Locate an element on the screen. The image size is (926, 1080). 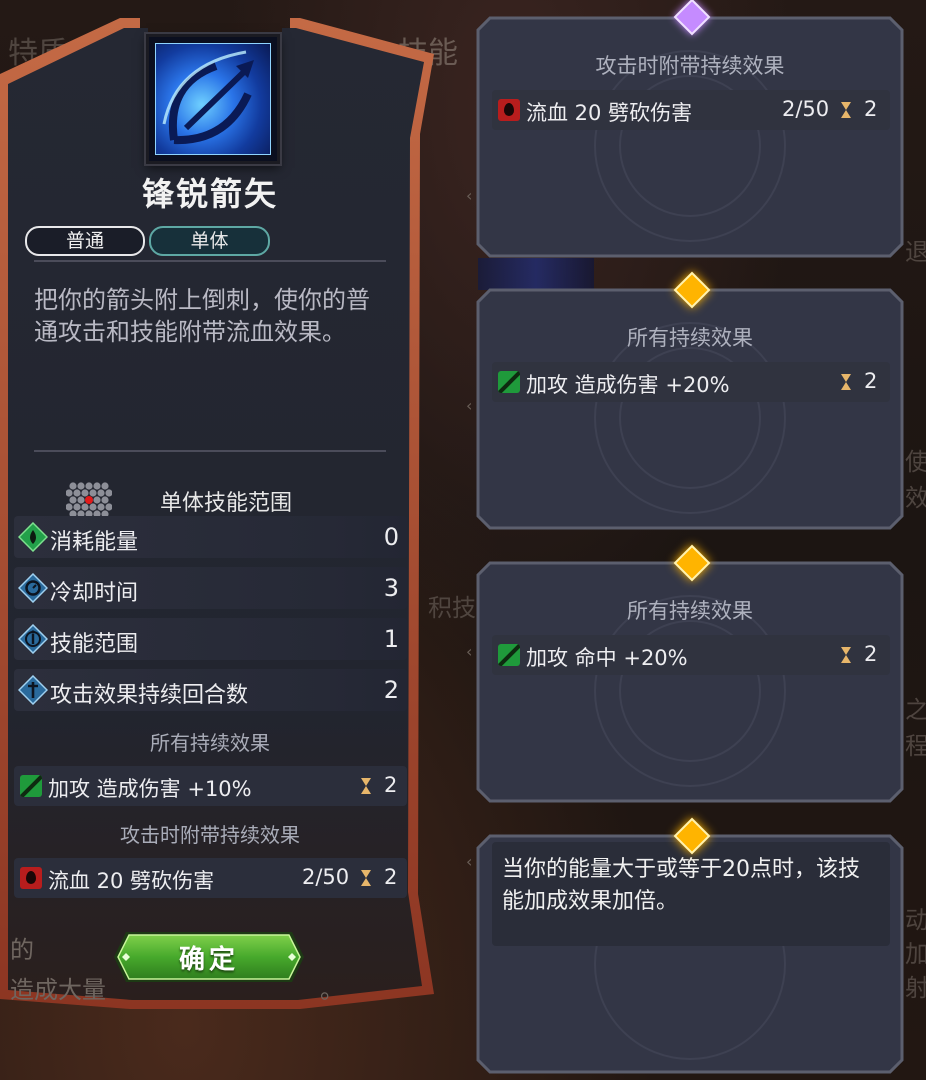
stat-value: 2 is located at coordinates (391, 690).